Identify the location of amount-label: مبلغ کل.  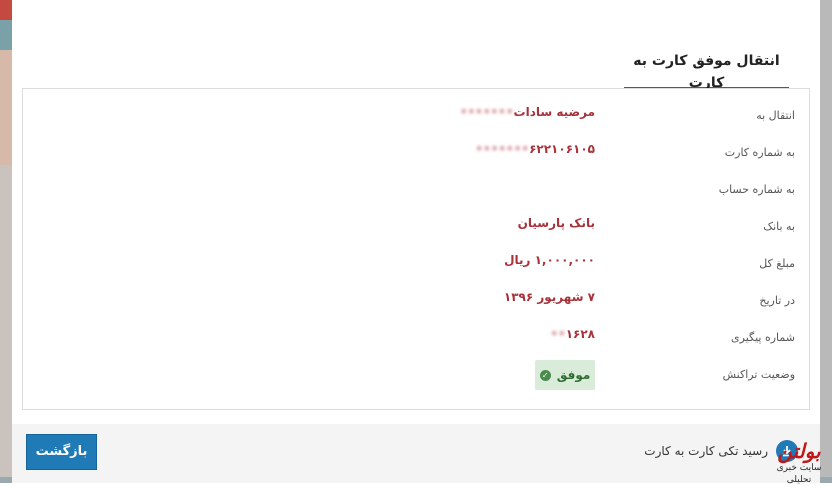
(777, 263).